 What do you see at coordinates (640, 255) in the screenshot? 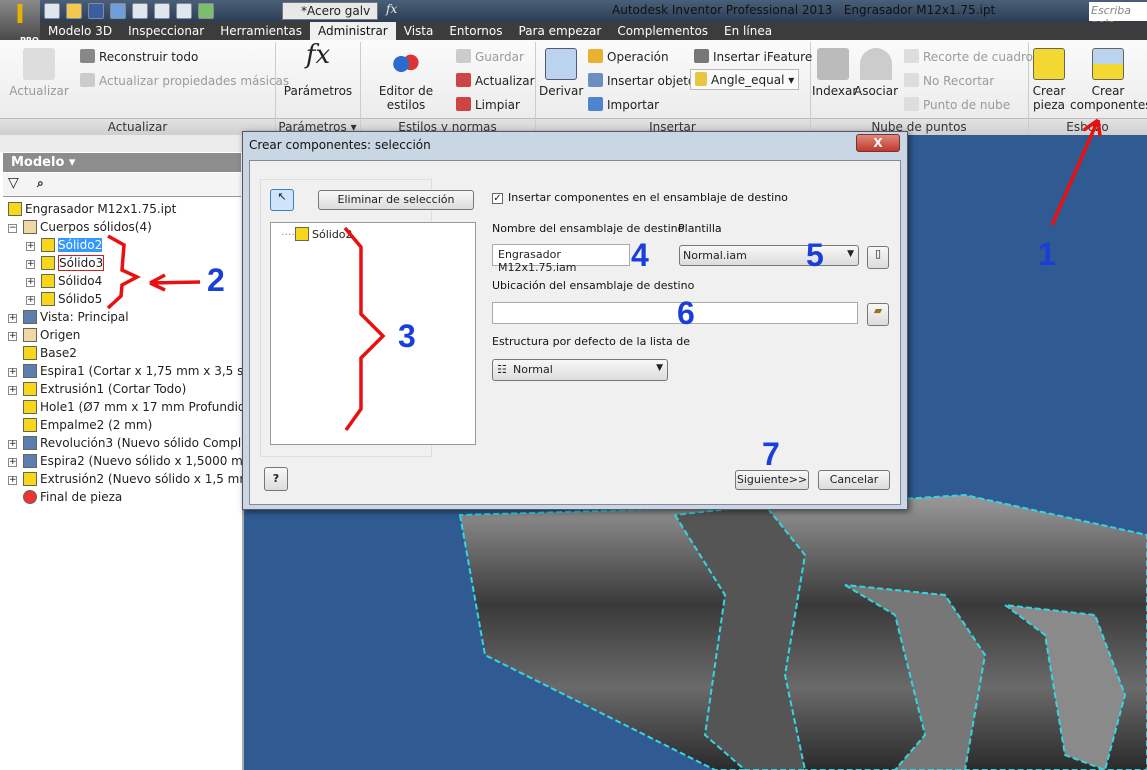
I see `annotation-number-4: 4` at bounding box center [640, 255].